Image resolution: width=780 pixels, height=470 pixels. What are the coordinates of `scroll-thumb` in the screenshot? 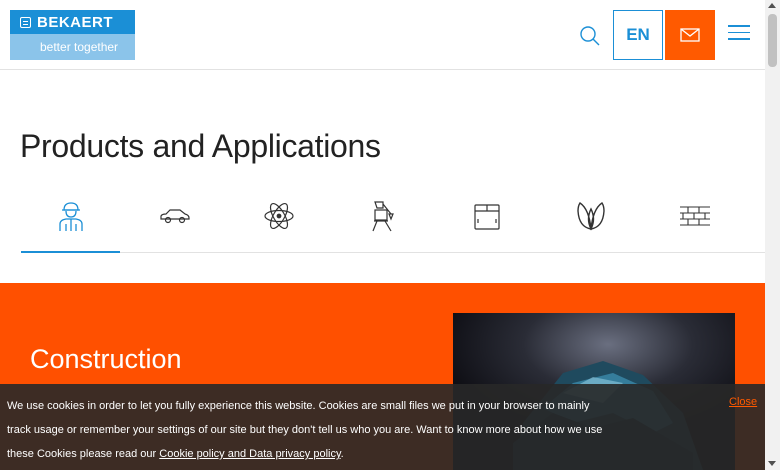 It's located at (772, 40).